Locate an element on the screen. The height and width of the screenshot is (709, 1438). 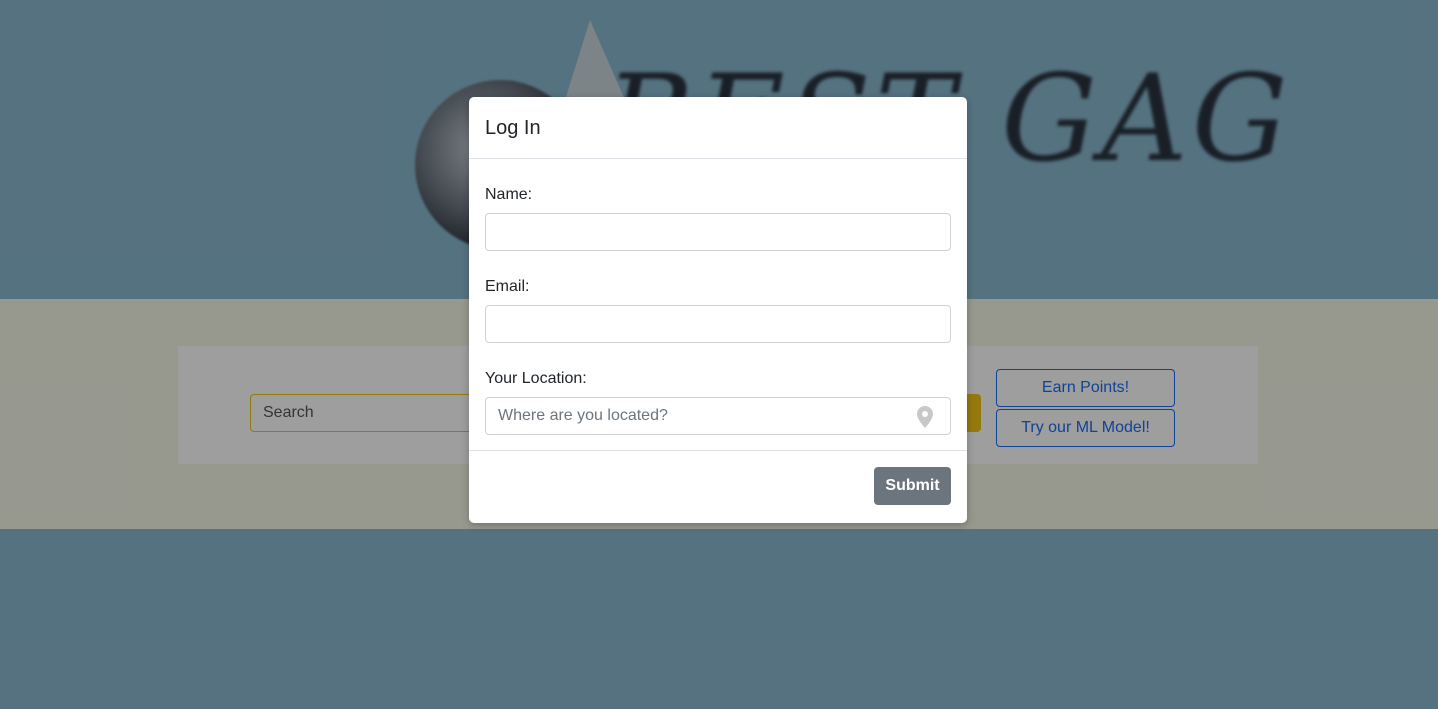
name-label: Name: is located at coordinates (509, 194).